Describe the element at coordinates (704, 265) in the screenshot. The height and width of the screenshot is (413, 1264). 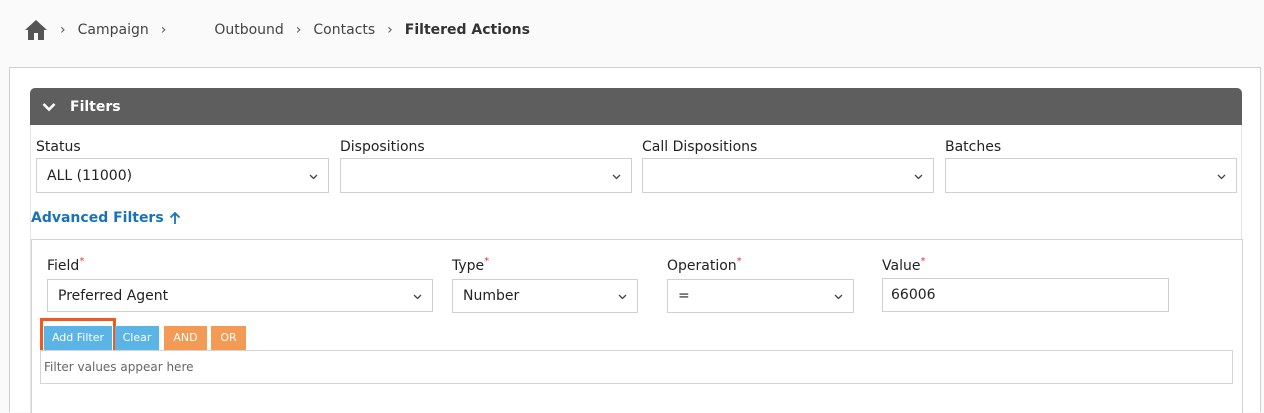
I see `operation-label: Operation*` at that location.